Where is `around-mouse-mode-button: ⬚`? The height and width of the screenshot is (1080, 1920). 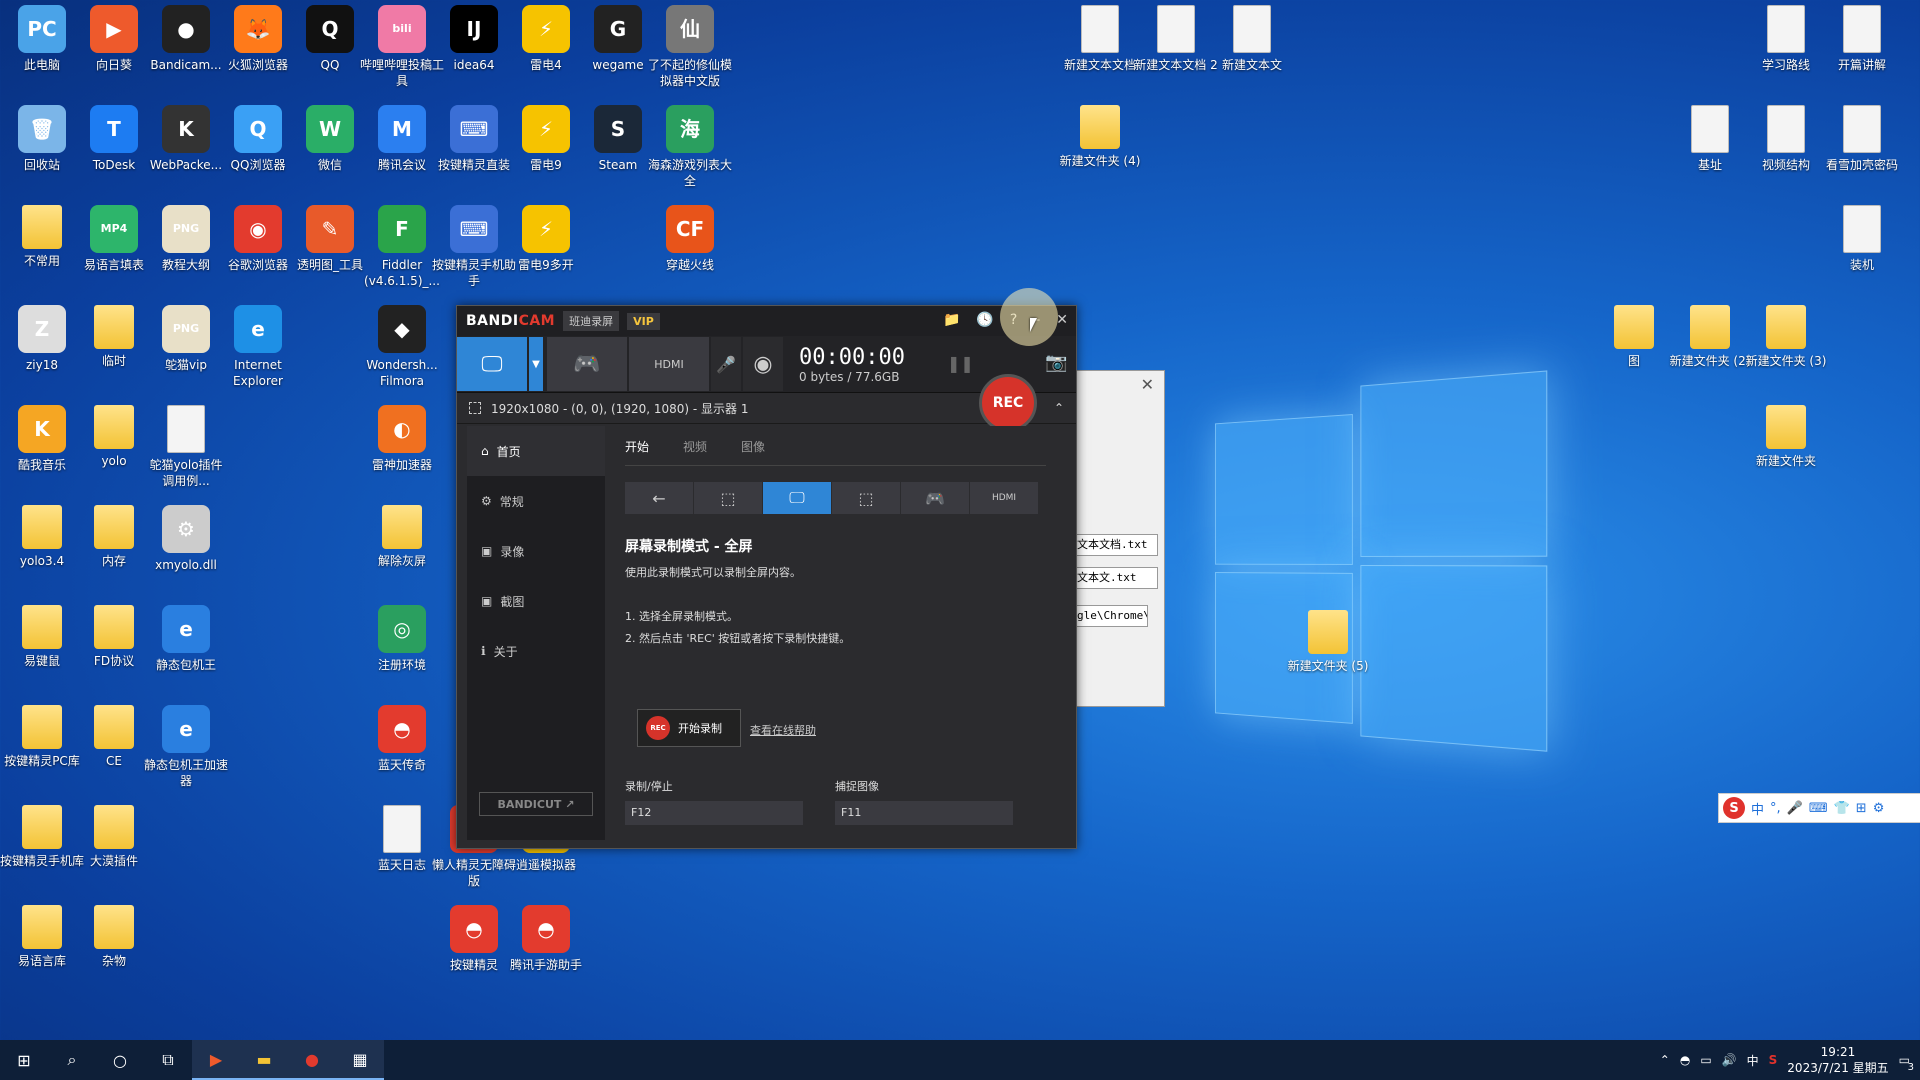
around-mouse-mode-button: ⬚ is located at coordinates (866, 498).